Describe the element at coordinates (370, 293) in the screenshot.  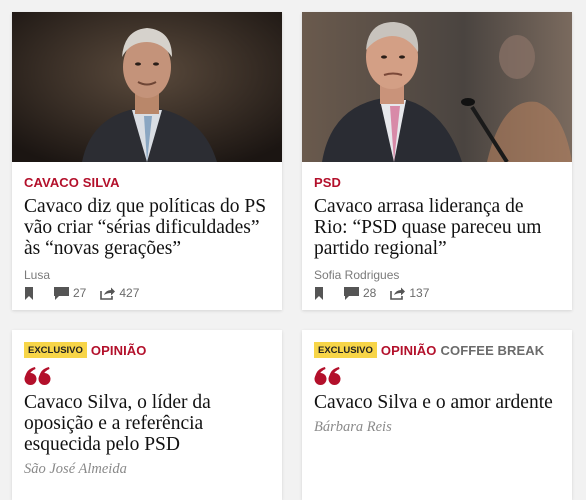
I see `comment-count: 28` at that location.